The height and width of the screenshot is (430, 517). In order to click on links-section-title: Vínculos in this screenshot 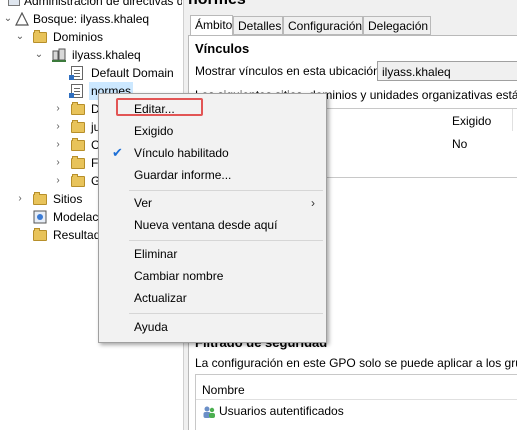, I will do `click(222, 48)`.